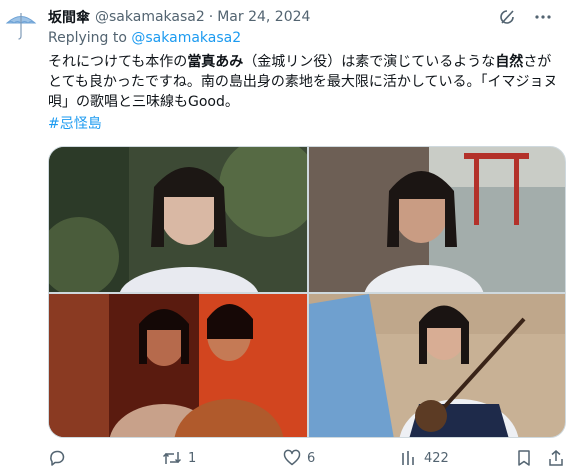 The width and height of the screenshot is (566, 469). I want to click on like-button: 6, so click(299, 458).